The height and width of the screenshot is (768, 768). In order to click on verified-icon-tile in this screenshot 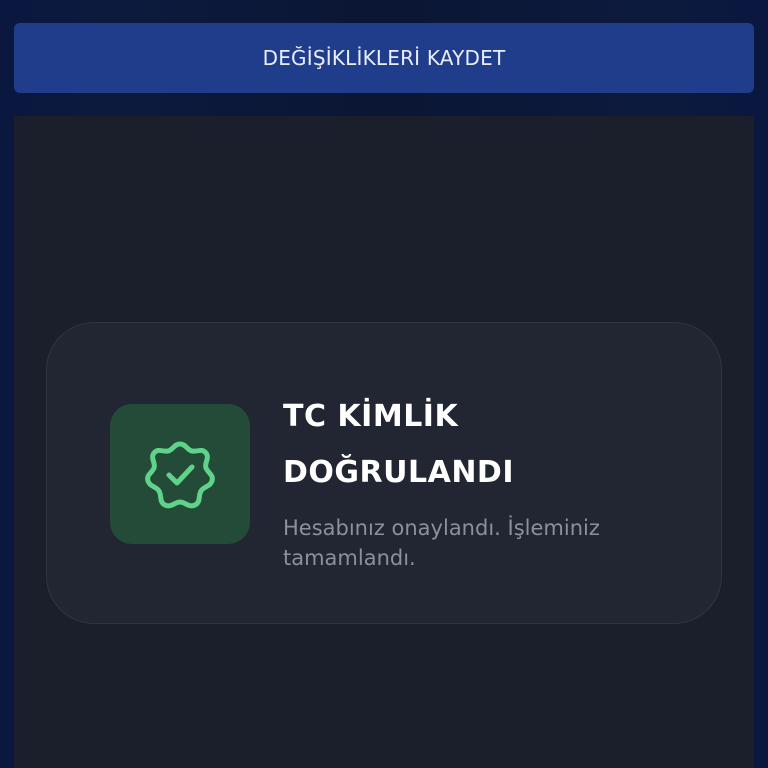, I will do `click(180, 474)`.